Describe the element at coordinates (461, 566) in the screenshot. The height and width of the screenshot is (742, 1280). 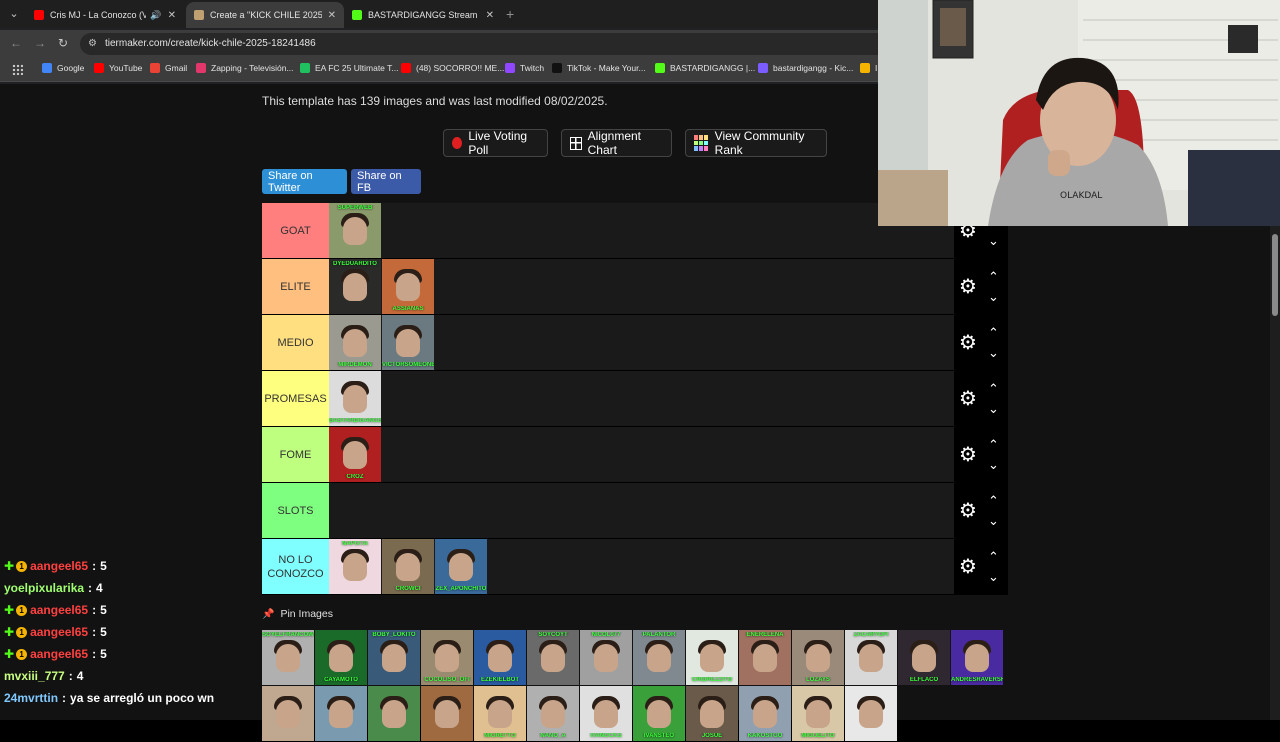
I see `tier-image: ZEX_APONCHITO` at that location.